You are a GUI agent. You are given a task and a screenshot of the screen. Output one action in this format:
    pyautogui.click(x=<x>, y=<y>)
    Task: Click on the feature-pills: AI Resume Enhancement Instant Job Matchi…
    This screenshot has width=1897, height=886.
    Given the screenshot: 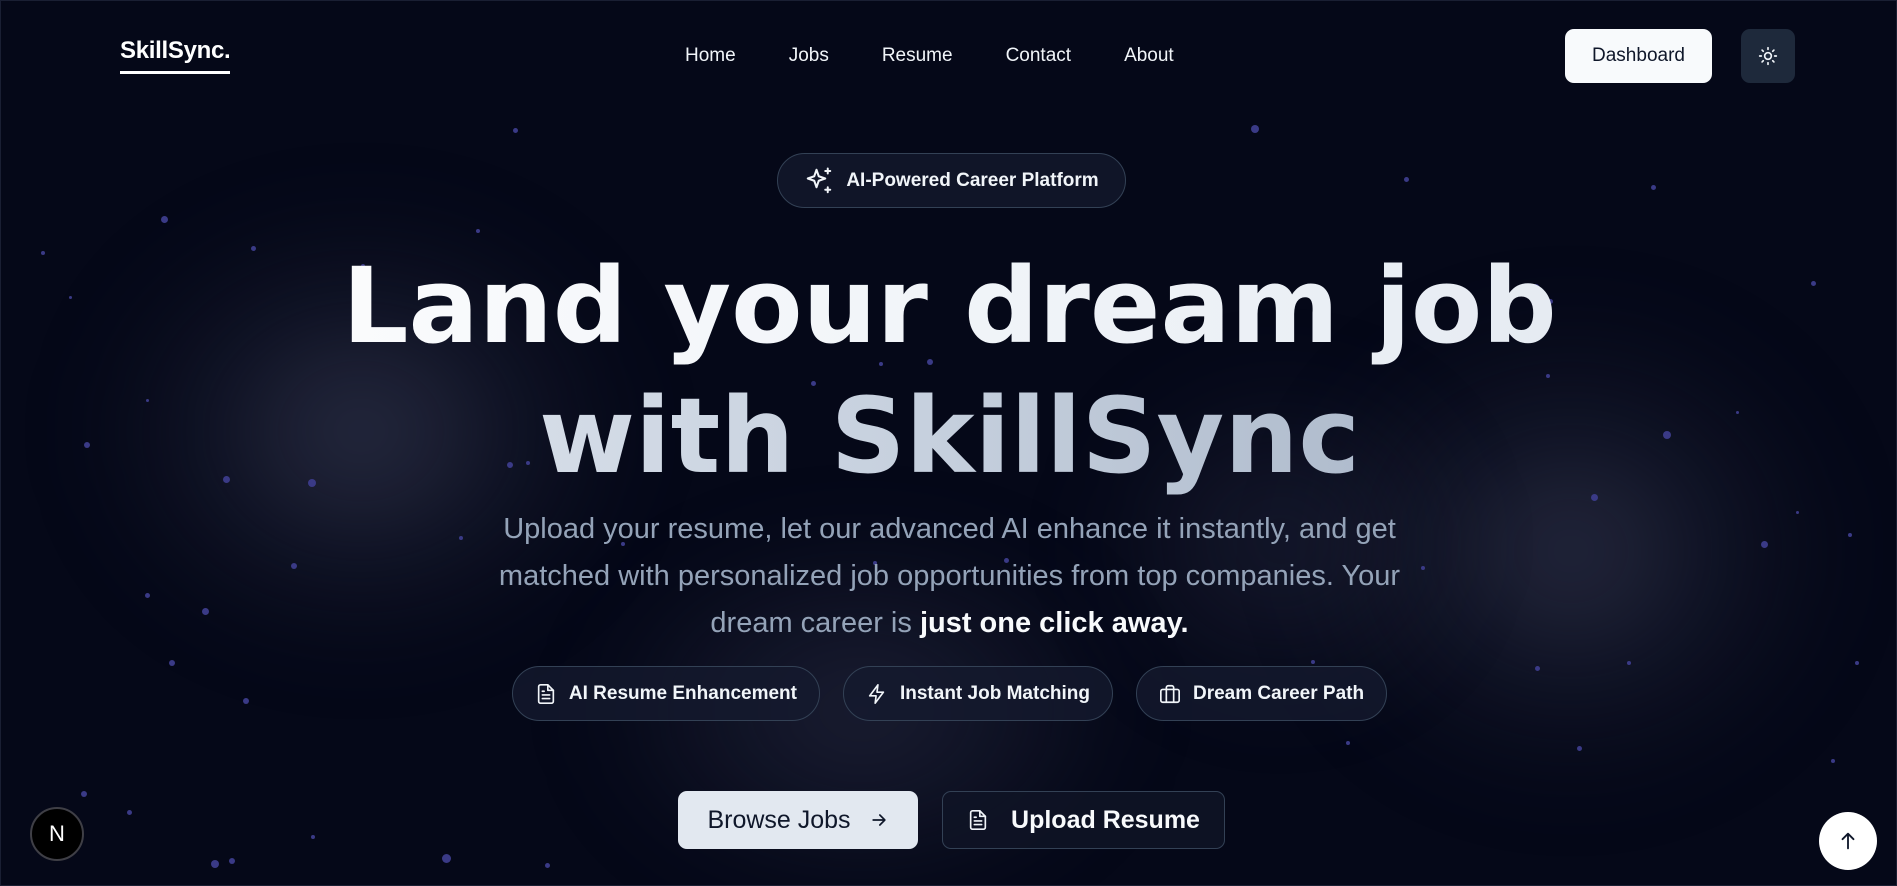 What is the action you would take?
    pyautogui.click(x=948, y=693)
    